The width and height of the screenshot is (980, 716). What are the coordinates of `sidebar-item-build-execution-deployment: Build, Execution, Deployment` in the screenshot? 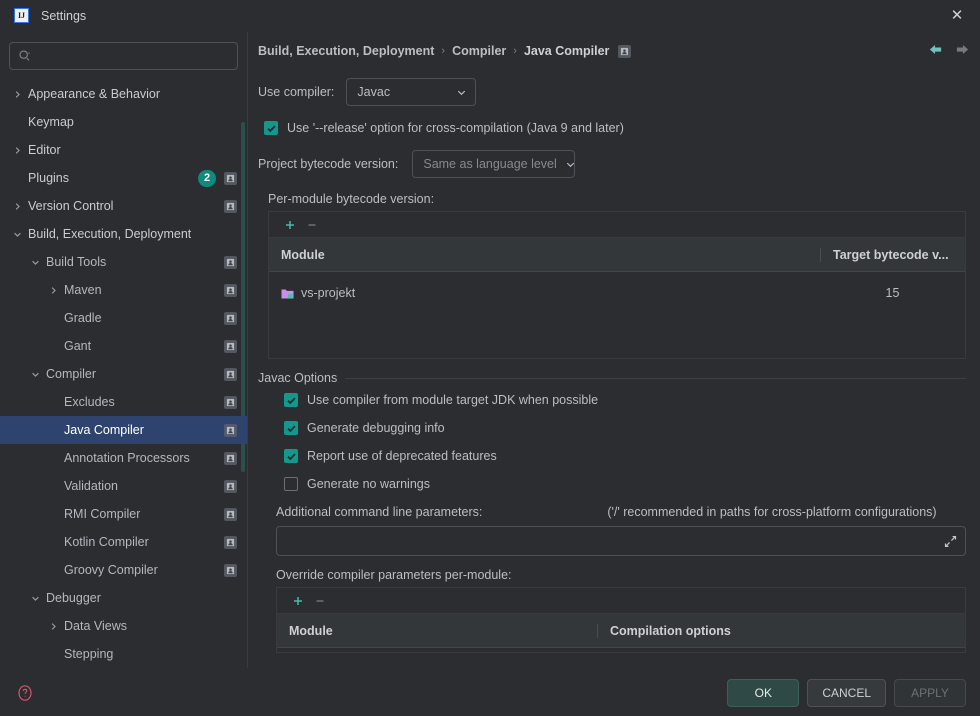 It's located at (123, 234).